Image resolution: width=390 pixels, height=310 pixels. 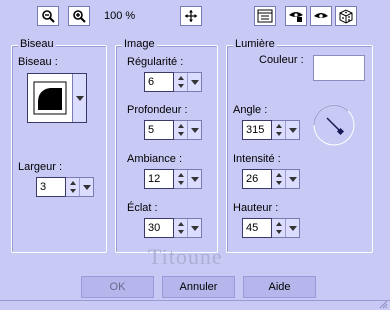 I want to click on width-dropdown, so click(x=86, y=187).